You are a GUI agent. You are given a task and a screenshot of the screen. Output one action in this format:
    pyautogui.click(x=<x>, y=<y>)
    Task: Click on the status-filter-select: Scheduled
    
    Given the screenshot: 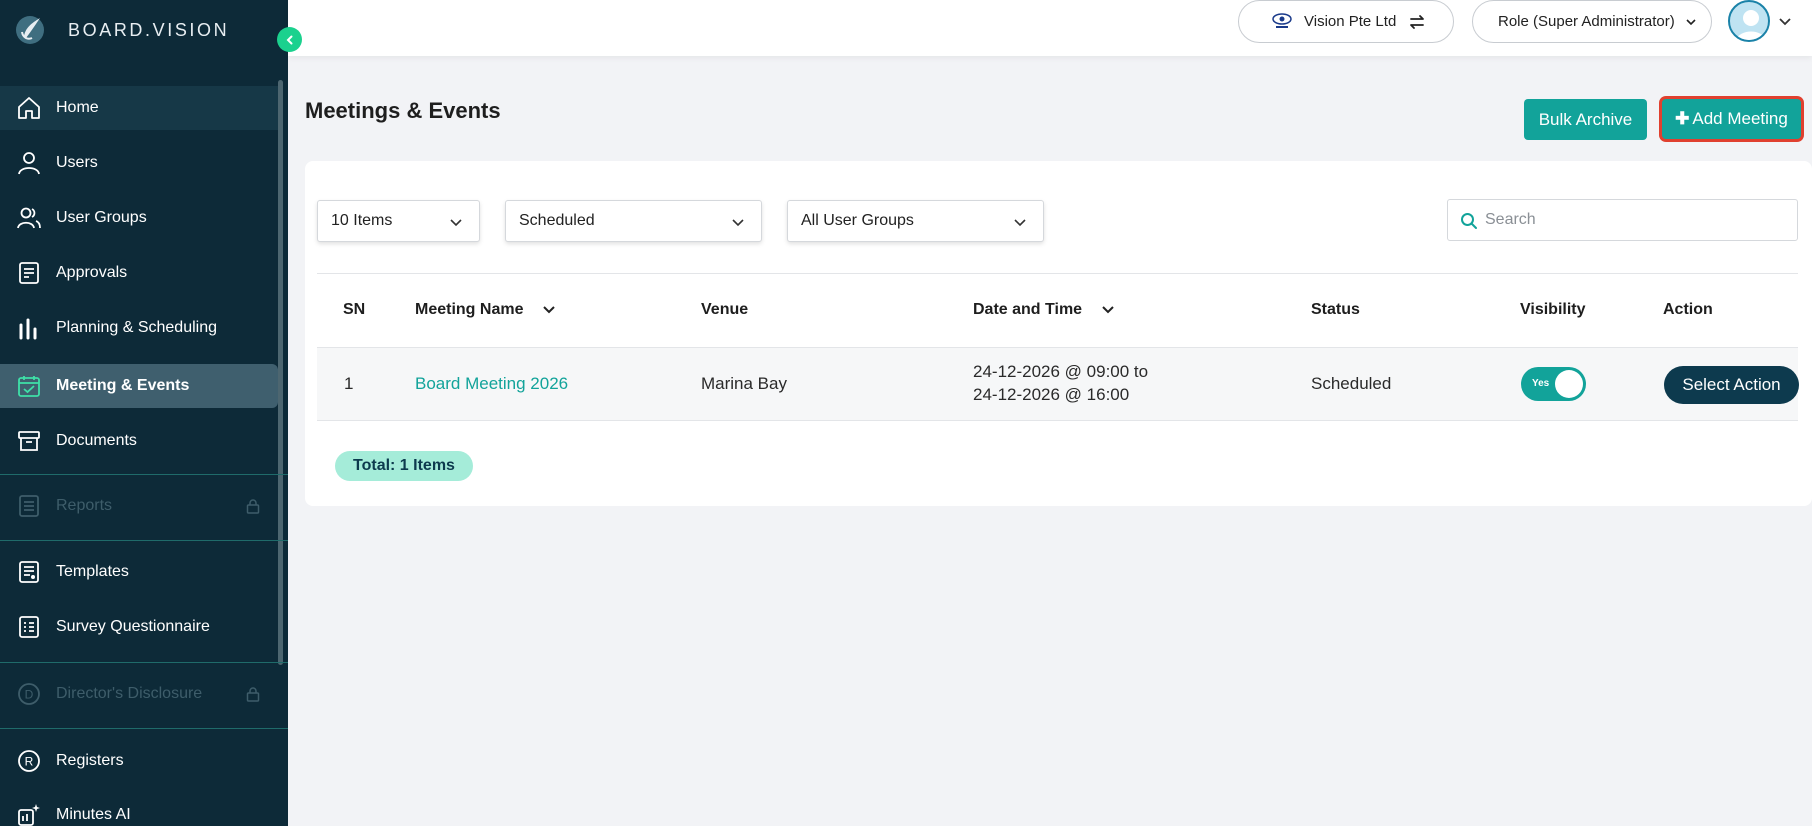 What is the action you would take?
    pyautogui.click(x=633, y=221)
    